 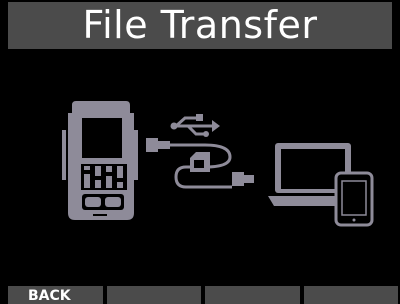 I want to click on page-title: File Transfer, so click(x=200, y=25).